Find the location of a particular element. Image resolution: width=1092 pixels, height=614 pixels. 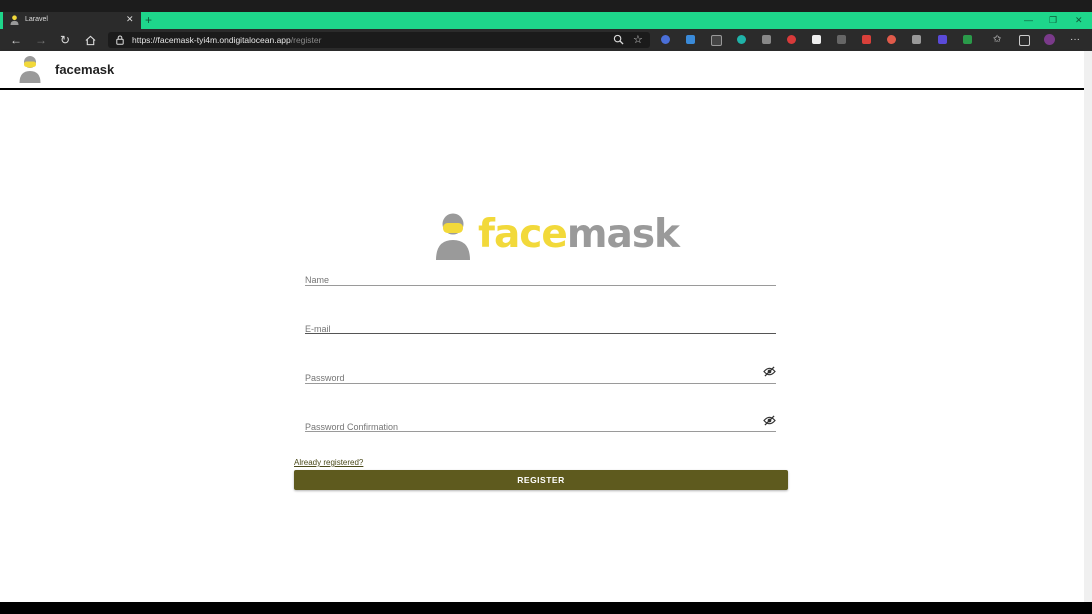

password-confirmation-underline is located at coordinates (540, 431).